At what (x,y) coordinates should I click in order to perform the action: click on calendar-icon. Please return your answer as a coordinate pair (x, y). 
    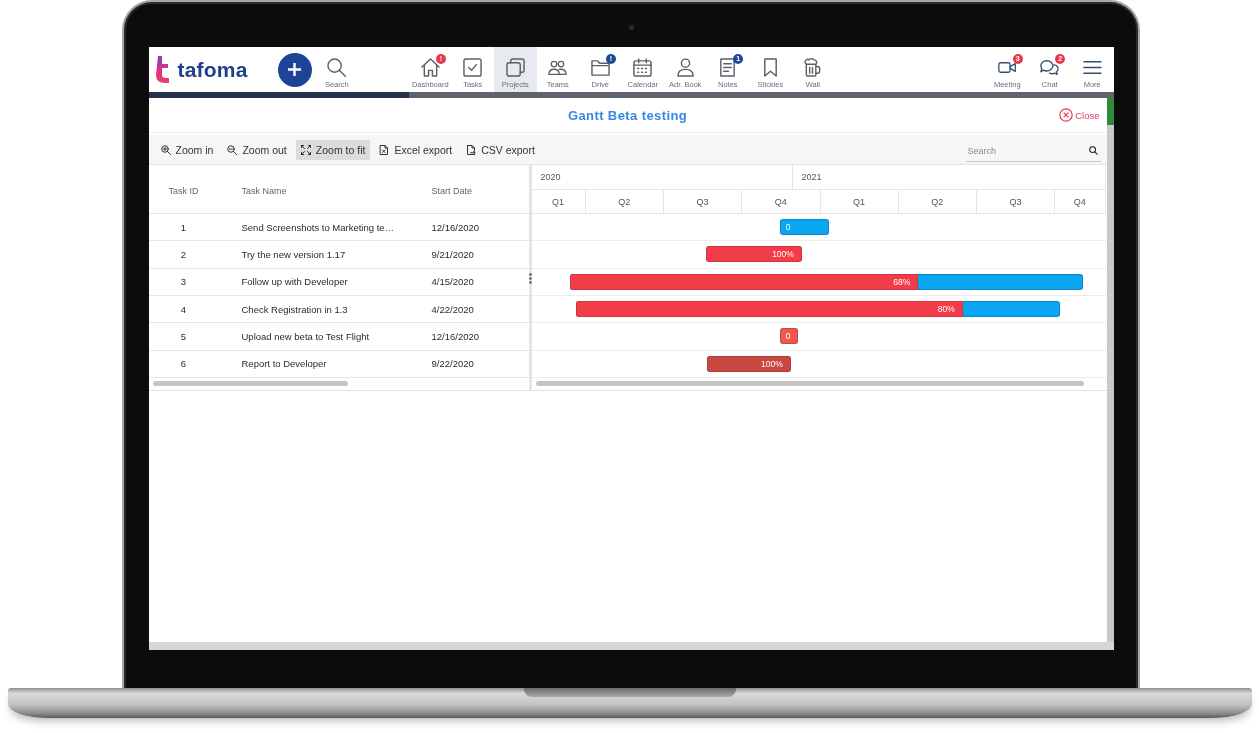
    Looking at the image, I should click on (643, 67).